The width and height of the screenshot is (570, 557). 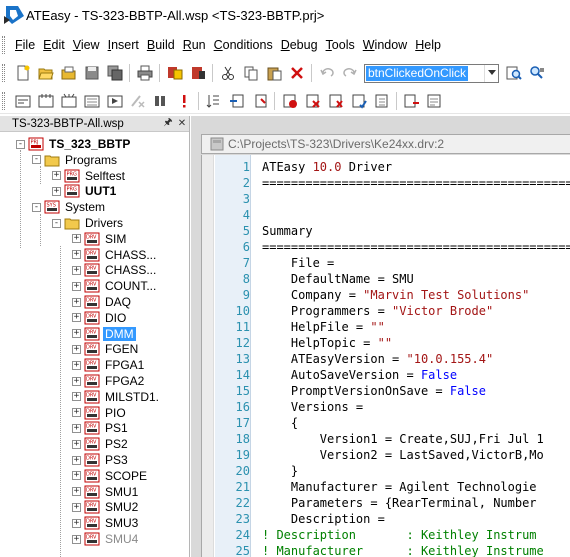 I want to click on cut-icon, so click(x=228, y=73).